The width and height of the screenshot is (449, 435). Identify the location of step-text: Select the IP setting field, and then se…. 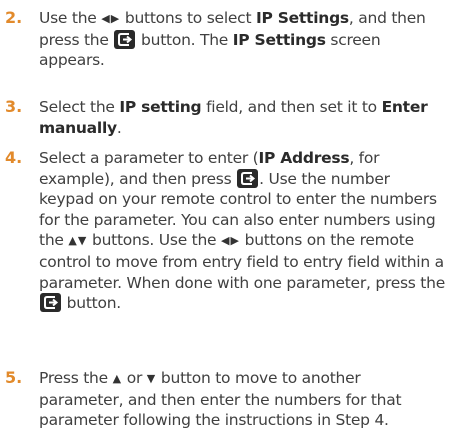
(233, 117).